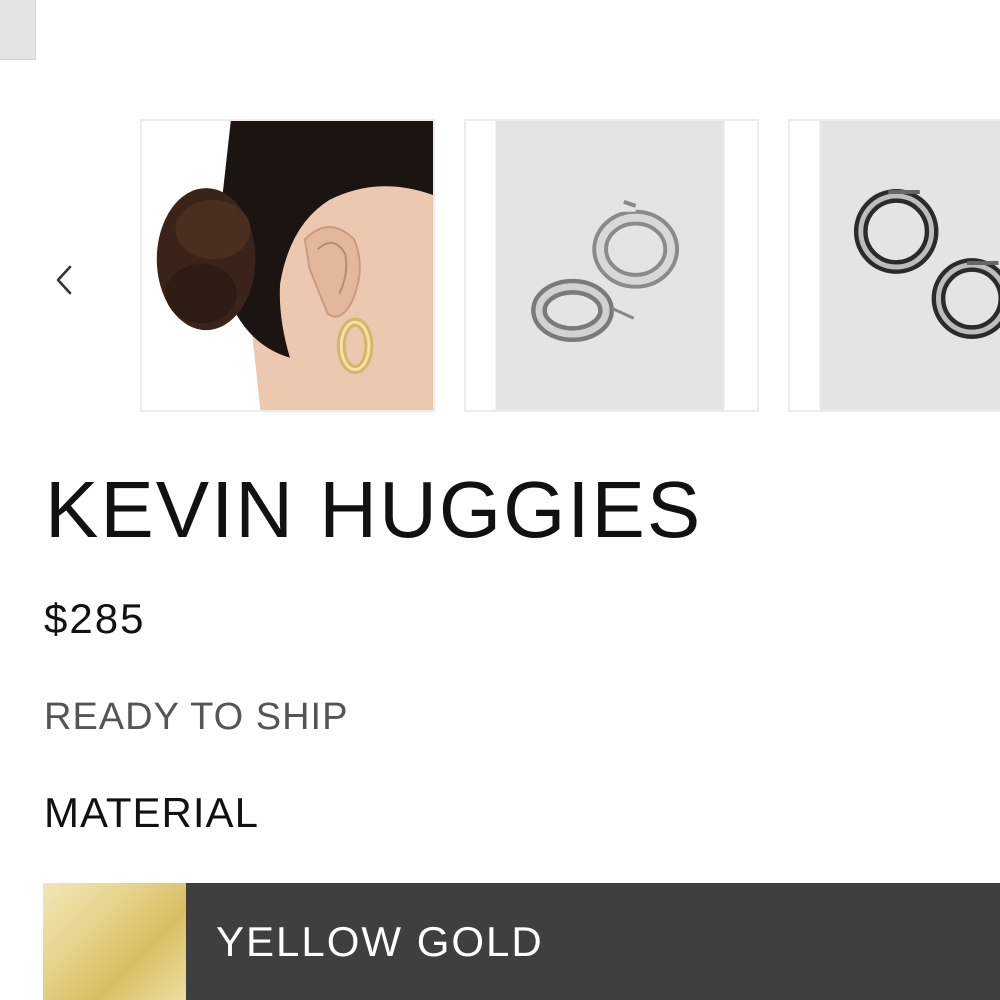 The height and width of the screenshot is (1000, 1000). I want to click on material-option-bar: YELLOW GOLD, so click(593, 941).